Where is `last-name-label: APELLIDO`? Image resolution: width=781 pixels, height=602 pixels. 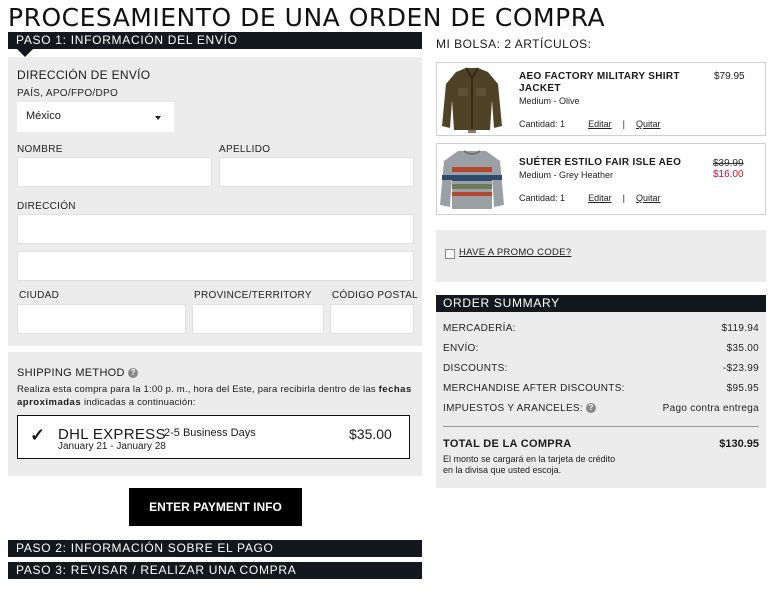
last-name-label: APELLIDO is located at coordinates (245, 149).